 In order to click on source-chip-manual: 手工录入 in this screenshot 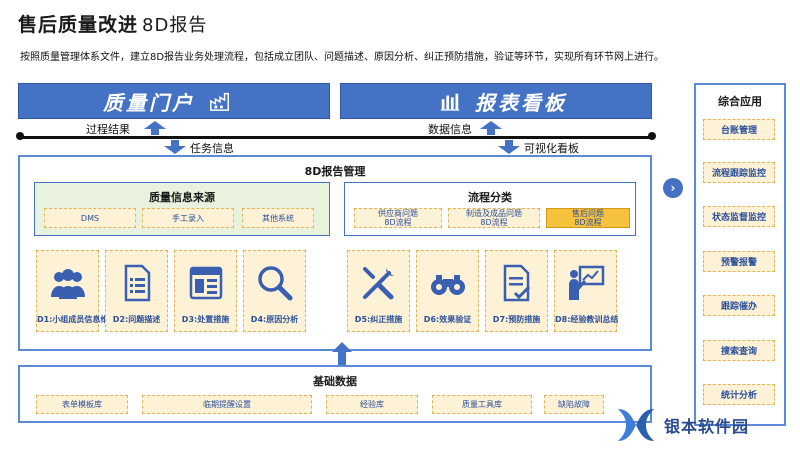, I will do `click(188, 218)`.